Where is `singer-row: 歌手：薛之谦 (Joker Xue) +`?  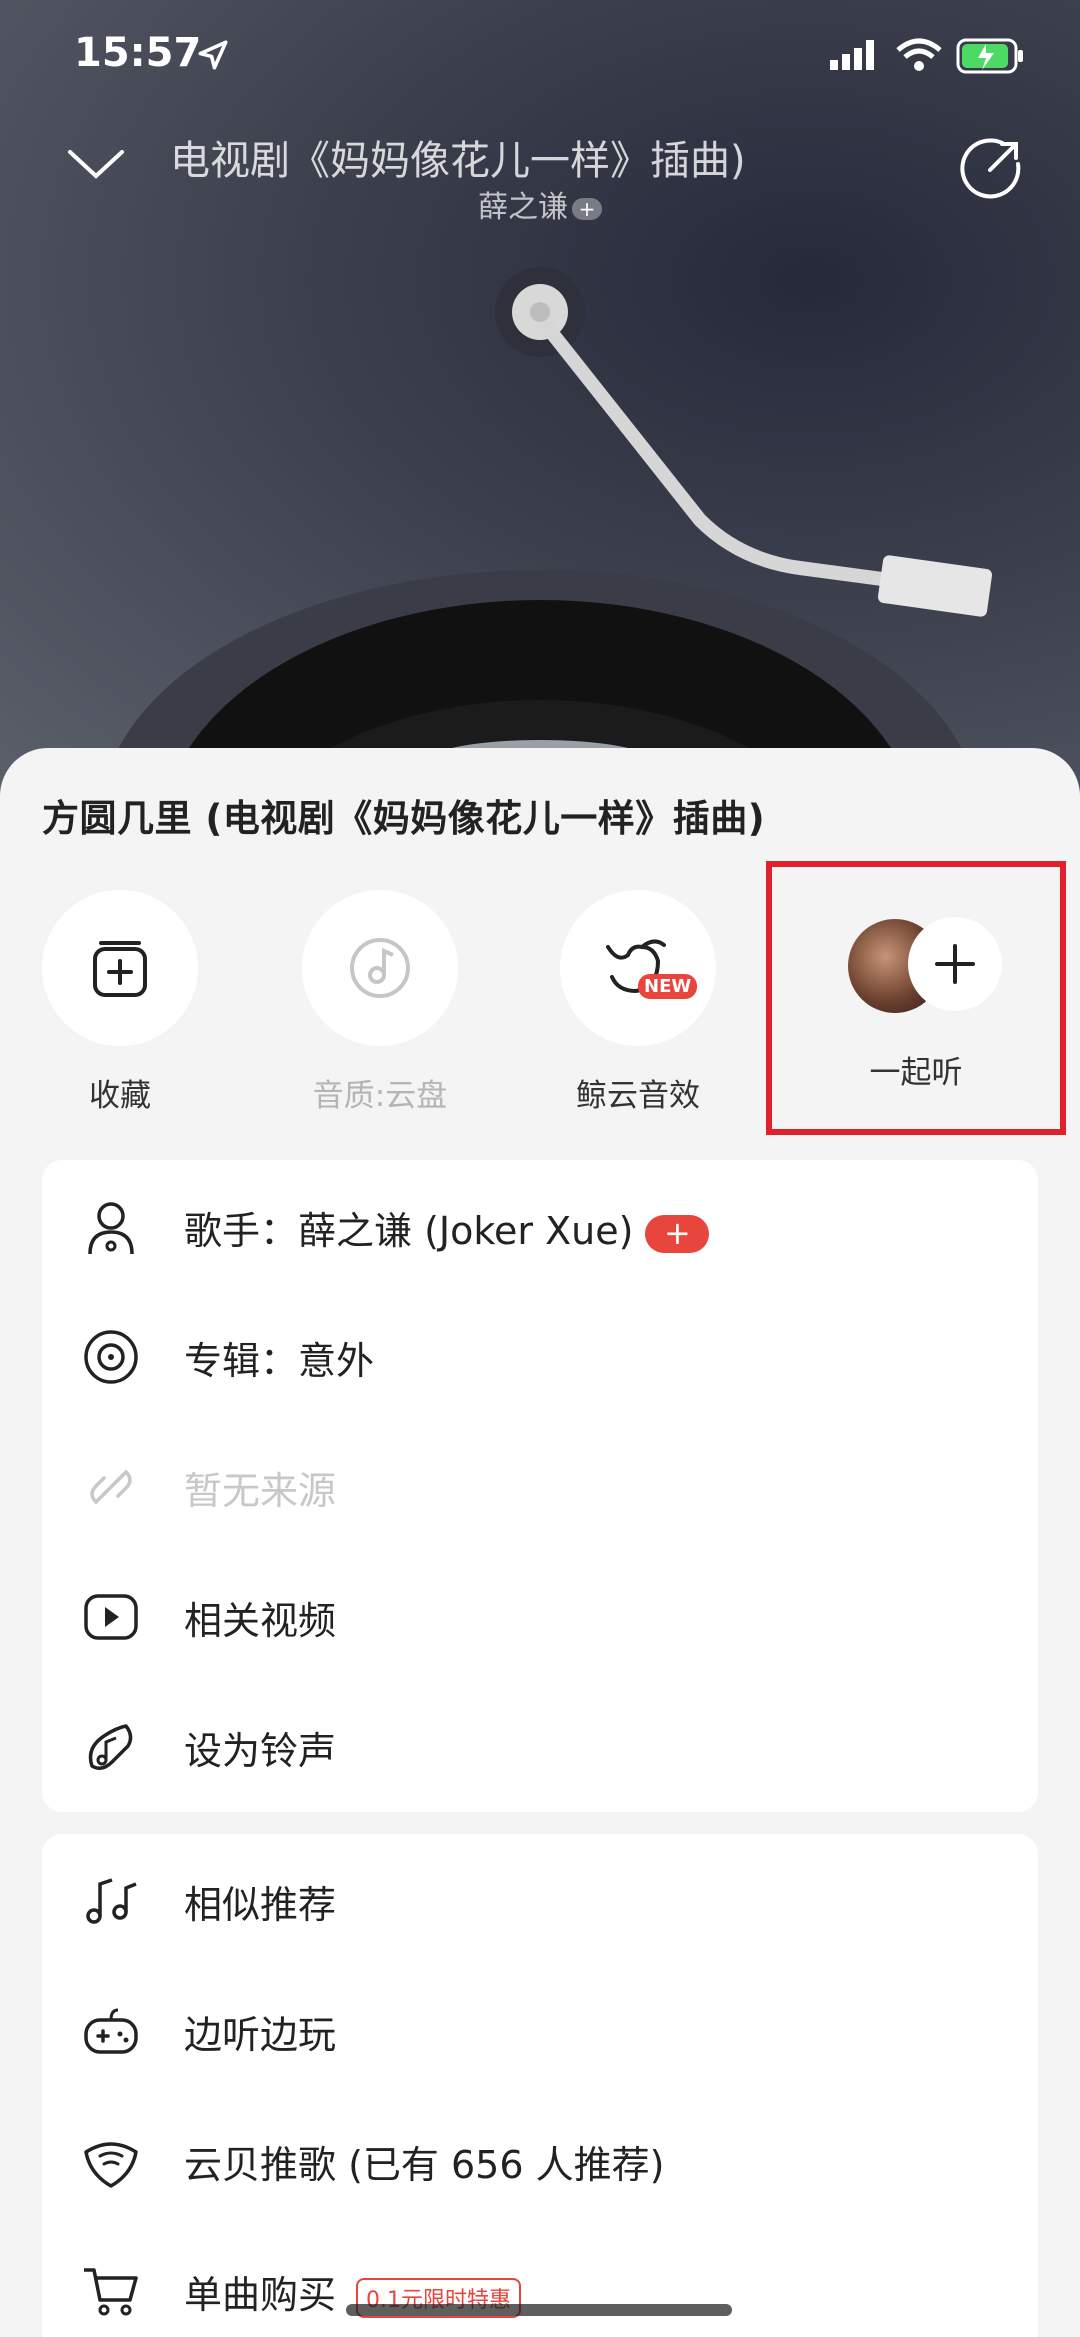 singer-row: 歌手：薛之谦 (Joker Xue) + is located at coordinates (540, 1225).